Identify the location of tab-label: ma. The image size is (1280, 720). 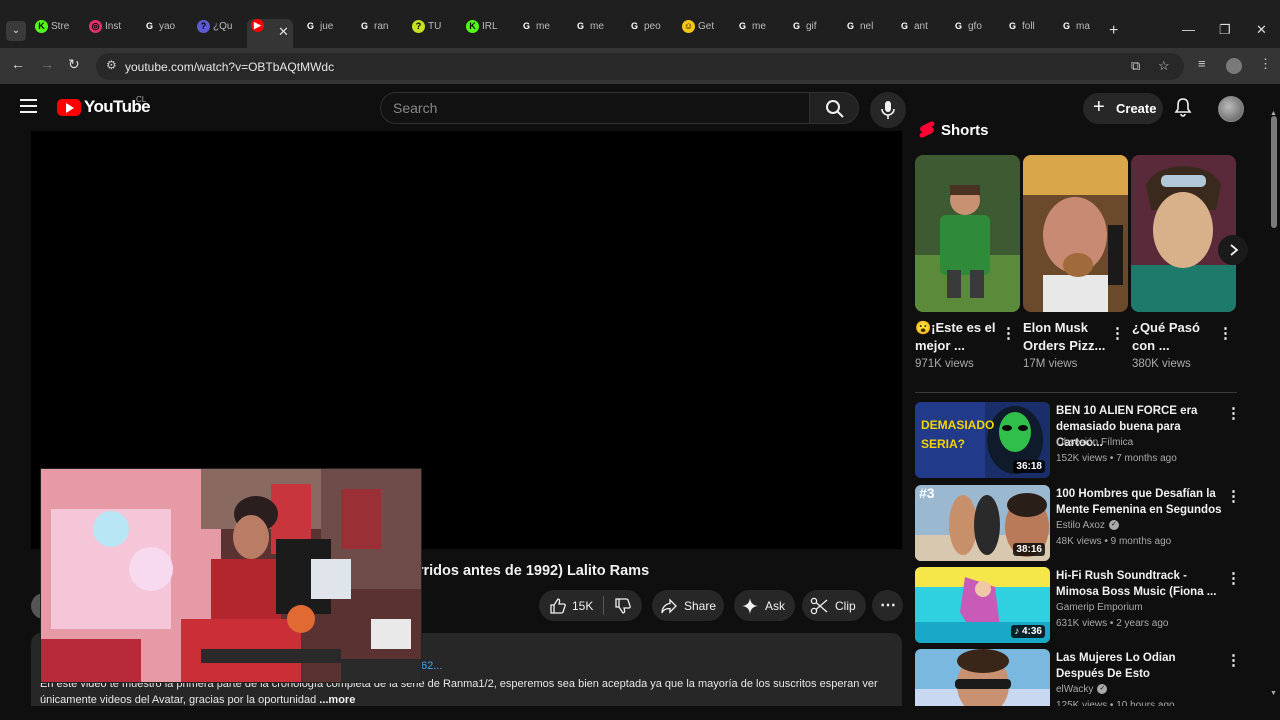
(1083, 26).